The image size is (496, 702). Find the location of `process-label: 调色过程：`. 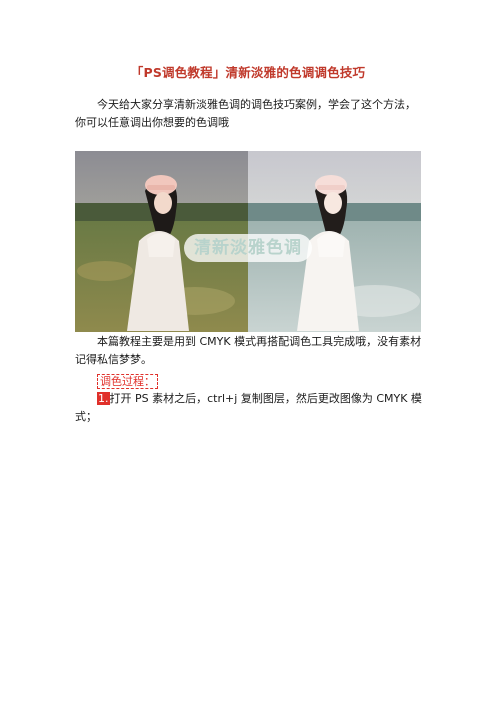

process-label: 调色过程： is located at coordinates (127, 381).